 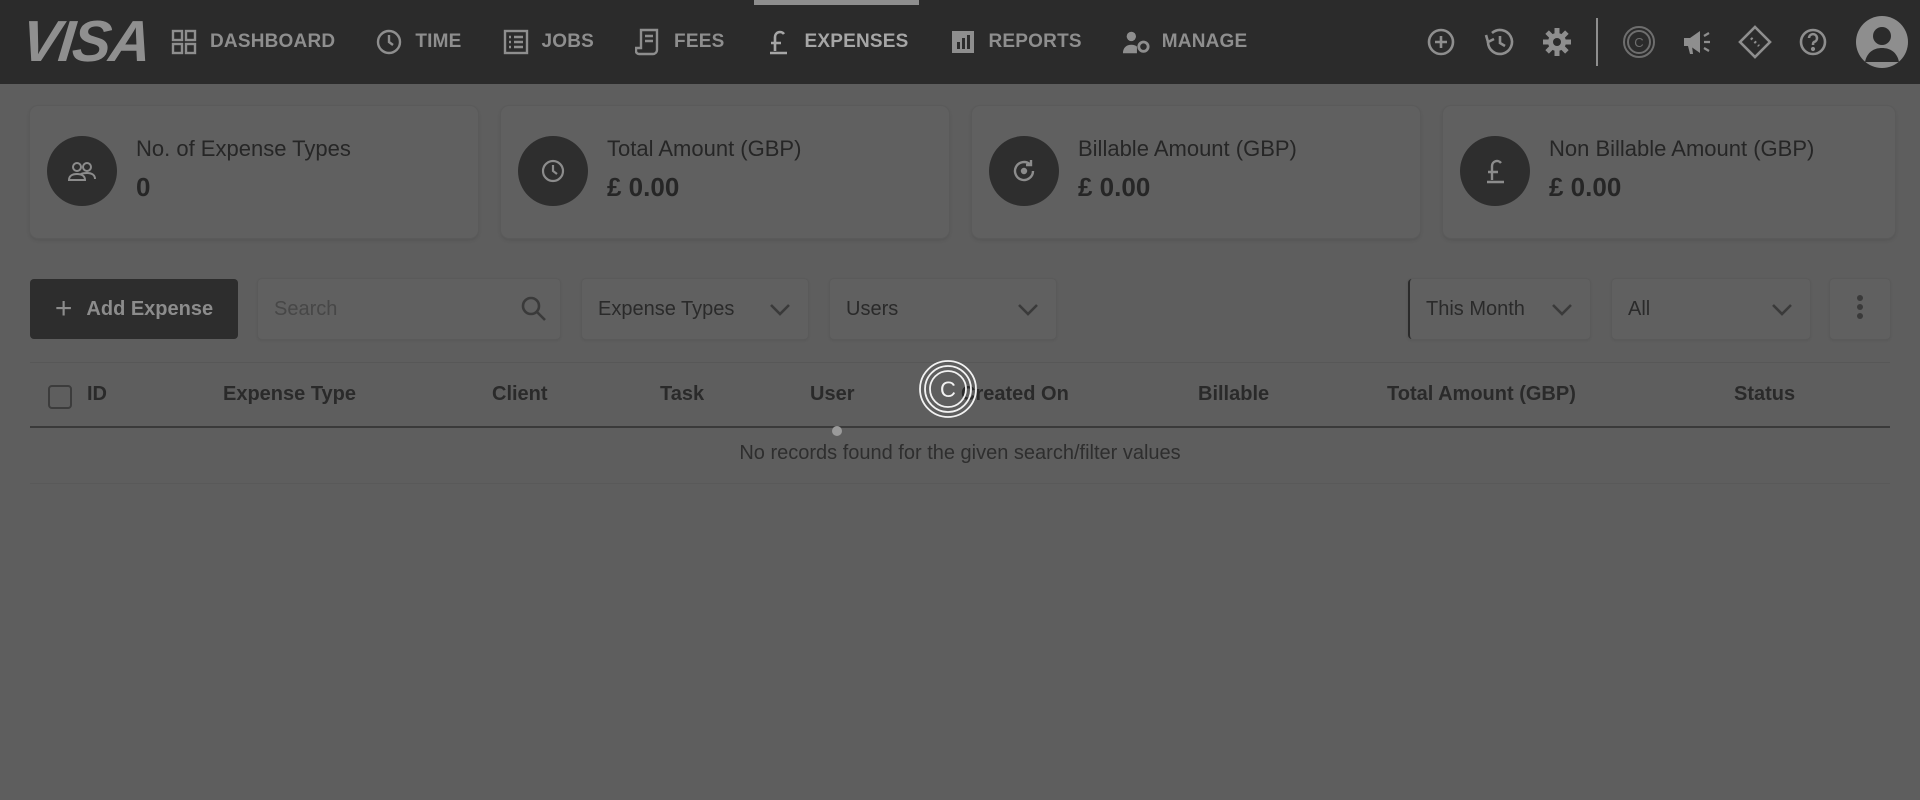 I want to click on nav-jobs: JOBS, so click(x=558, y=42).